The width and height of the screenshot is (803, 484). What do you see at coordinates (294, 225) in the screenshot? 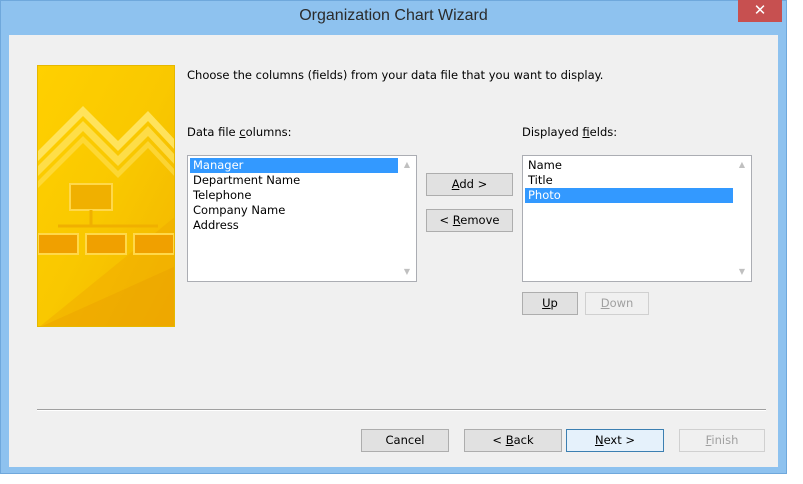
I see `list-item: Address` at bounding box center [294, 225].